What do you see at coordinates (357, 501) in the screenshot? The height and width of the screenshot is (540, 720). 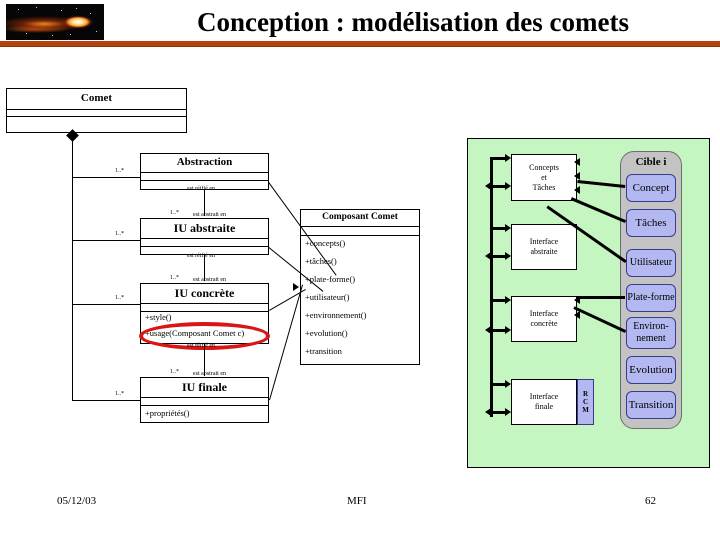 I see `footer-center-text: MFI` at bounding box center [357, 501].